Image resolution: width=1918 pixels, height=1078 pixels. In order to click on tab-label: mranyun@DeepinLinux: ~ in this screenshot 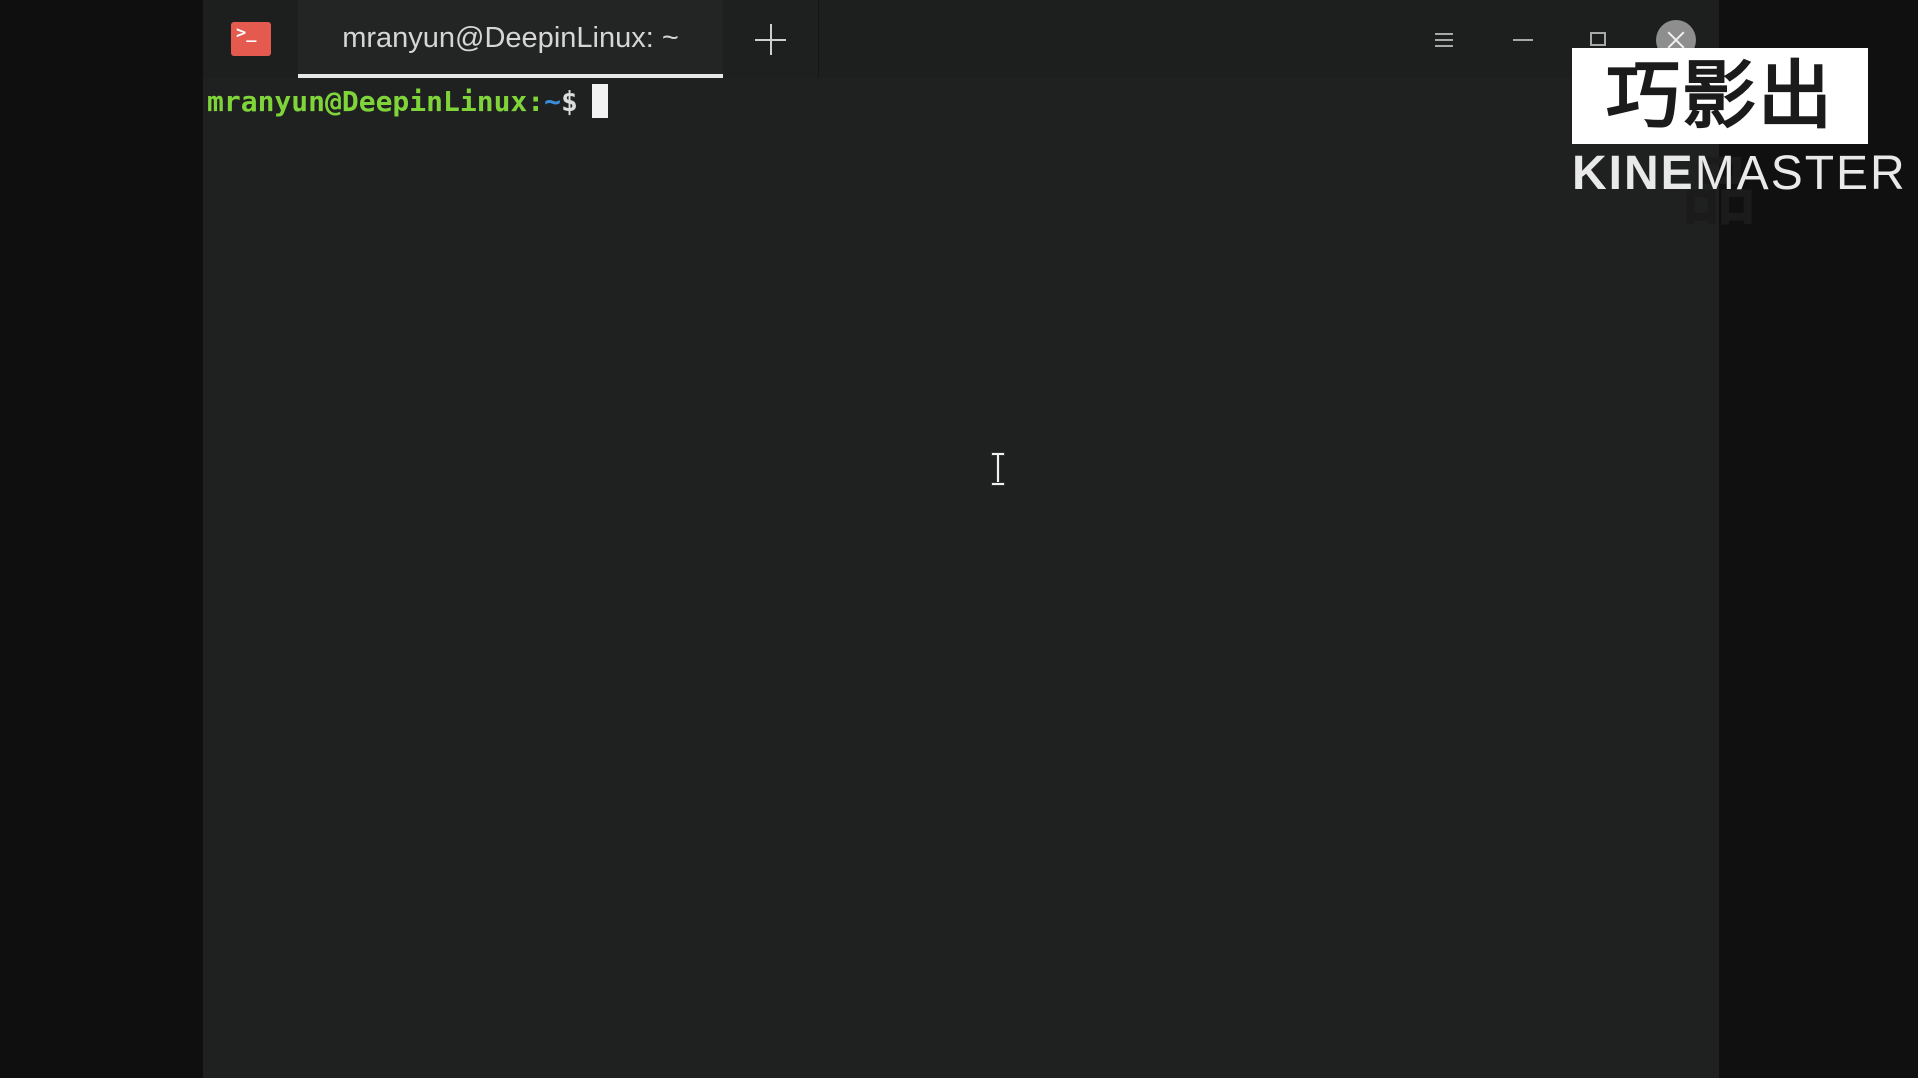, I will do `click(510, 38)`.